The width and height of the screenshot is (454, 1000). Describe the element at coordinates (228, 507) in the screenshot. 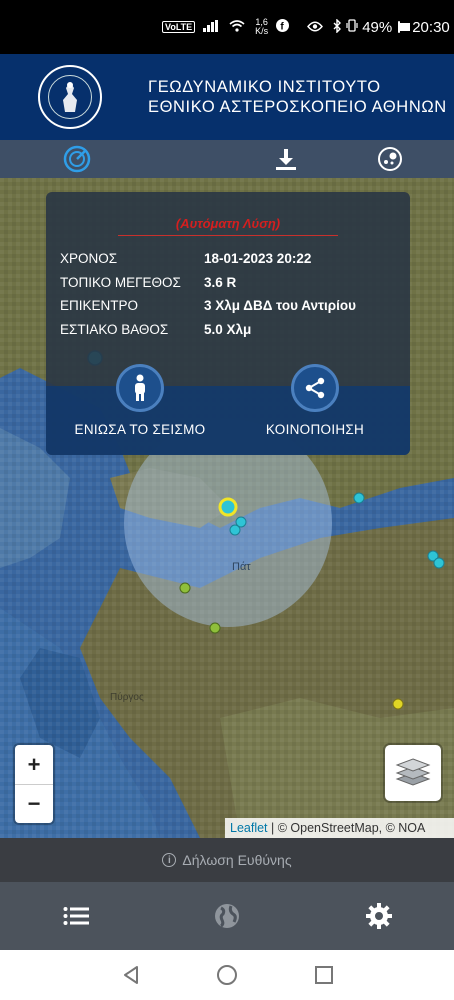

I see `quake-marker-selected` at that location.